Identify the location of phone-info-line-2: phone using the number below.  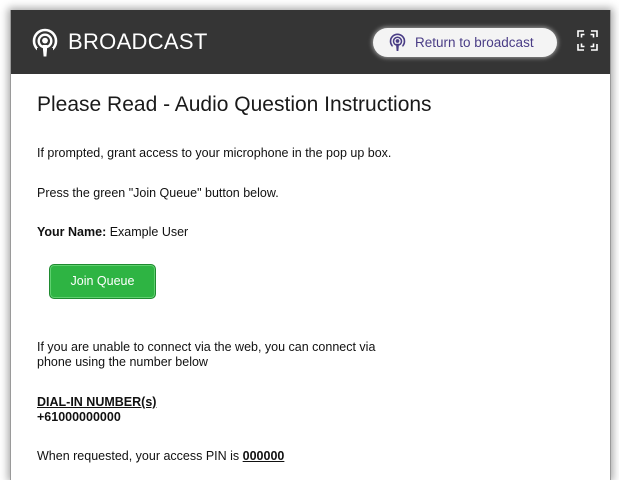
(122, 362).